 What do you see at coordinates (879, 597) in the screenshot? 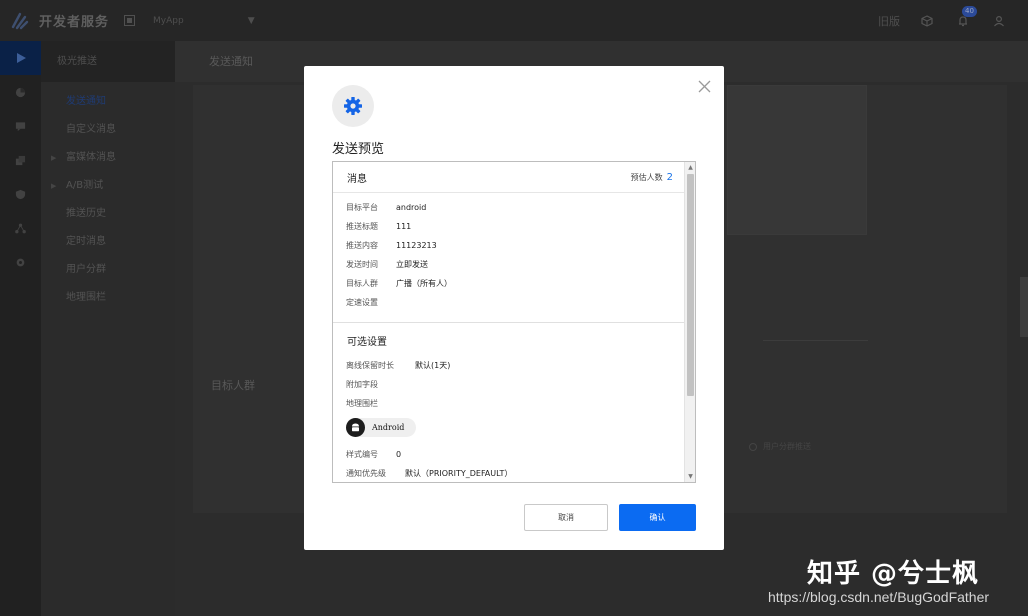
I see `watermark-url: https://blog.csdn.net/BugGodFather` at bounding box center [879, 597].